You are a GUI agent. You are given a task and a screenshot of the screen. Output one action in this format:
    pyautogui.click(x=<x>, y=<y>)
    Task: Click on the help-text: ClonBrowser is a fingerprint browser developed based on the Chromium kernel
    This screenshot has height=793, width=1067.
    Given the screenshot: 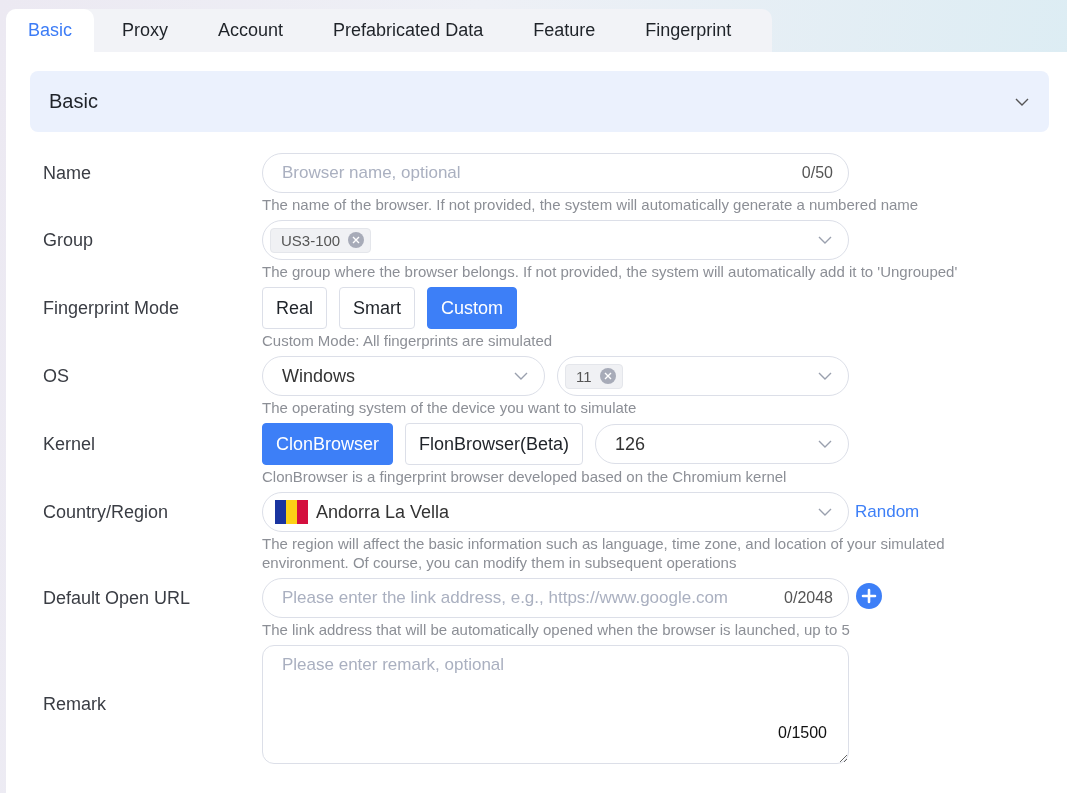 What is the action you would take?
    pyautogui.click(x=525, y=476)
    